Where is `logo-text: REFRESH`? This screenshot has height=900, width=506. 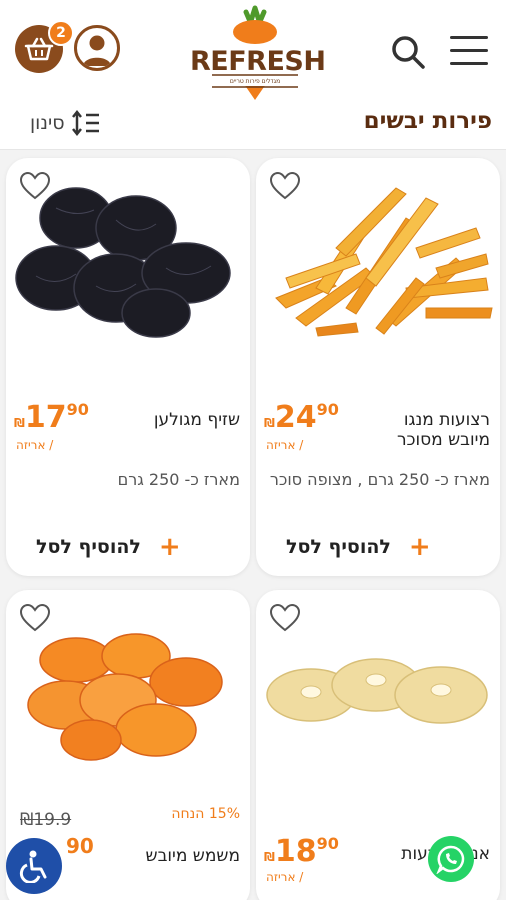 logo-text: REFRESH is located at coordinates (258, 61).